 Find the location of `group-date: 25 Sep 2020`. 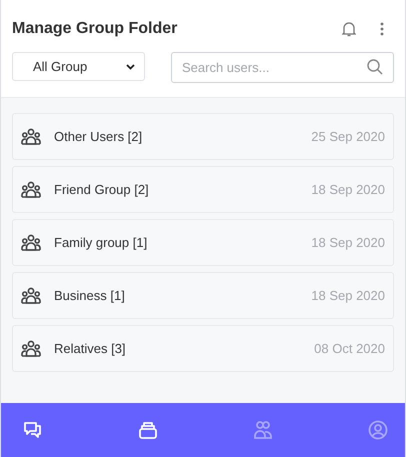

group-date: 25 Sep 2020 is located at coordinates (348, 136).